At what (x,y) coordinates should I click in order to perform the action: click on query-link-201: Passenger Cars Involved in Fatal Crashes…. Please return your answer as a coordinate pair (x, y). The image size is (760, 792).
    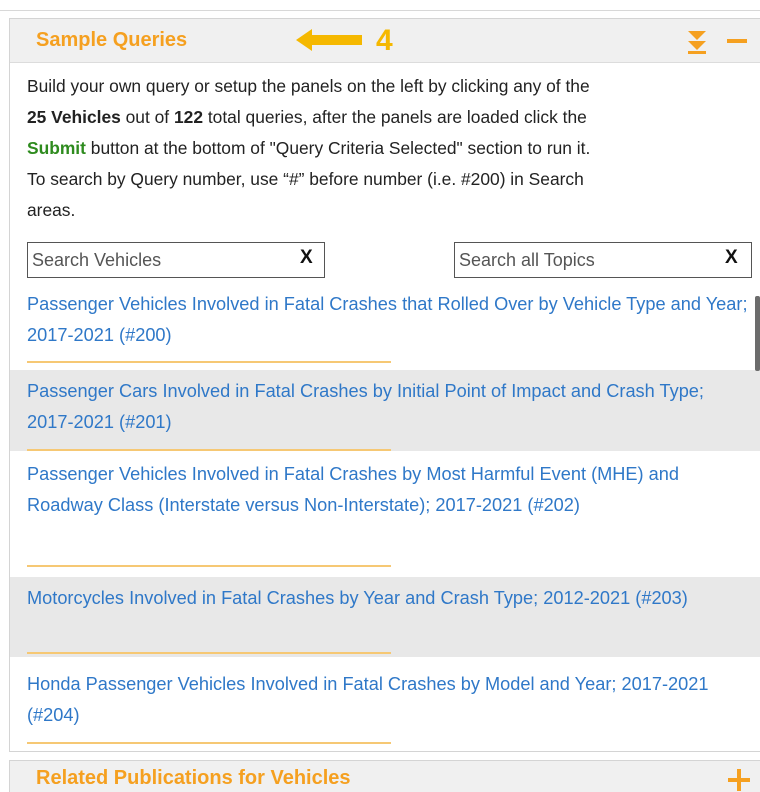
    Looking at the image, I should click on (391, 407).